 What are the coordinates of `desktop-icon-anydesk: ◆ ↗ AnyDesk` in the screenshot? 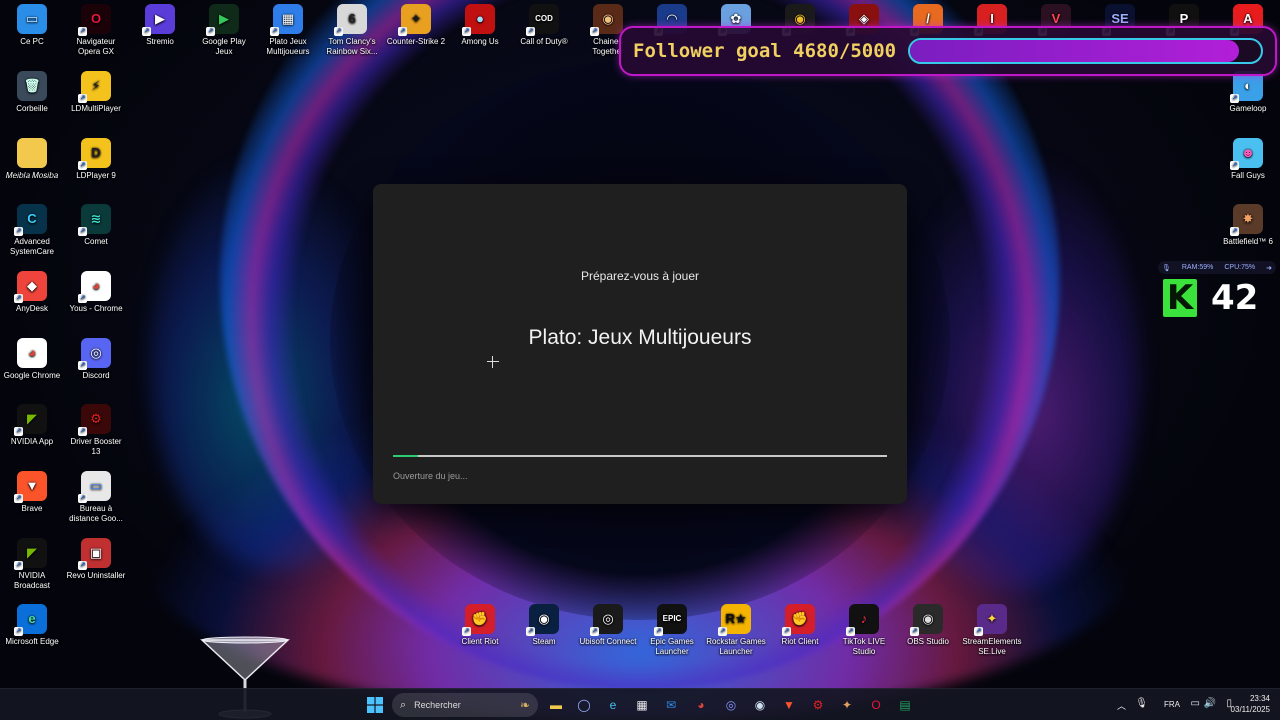 It's located at (32, 290).